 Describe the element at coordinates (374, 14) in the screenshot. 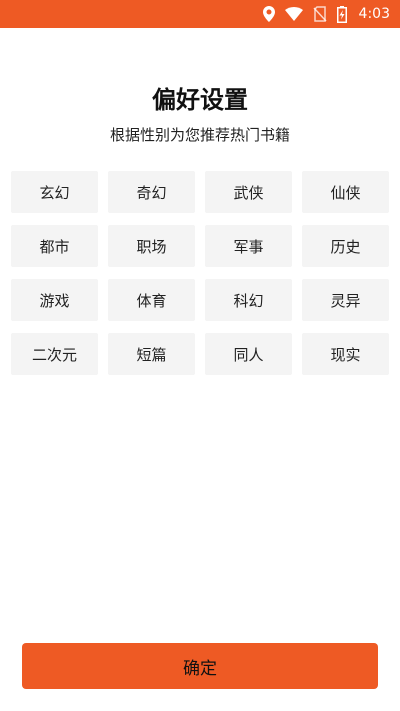

I see `status-time: 4:03` at that location.